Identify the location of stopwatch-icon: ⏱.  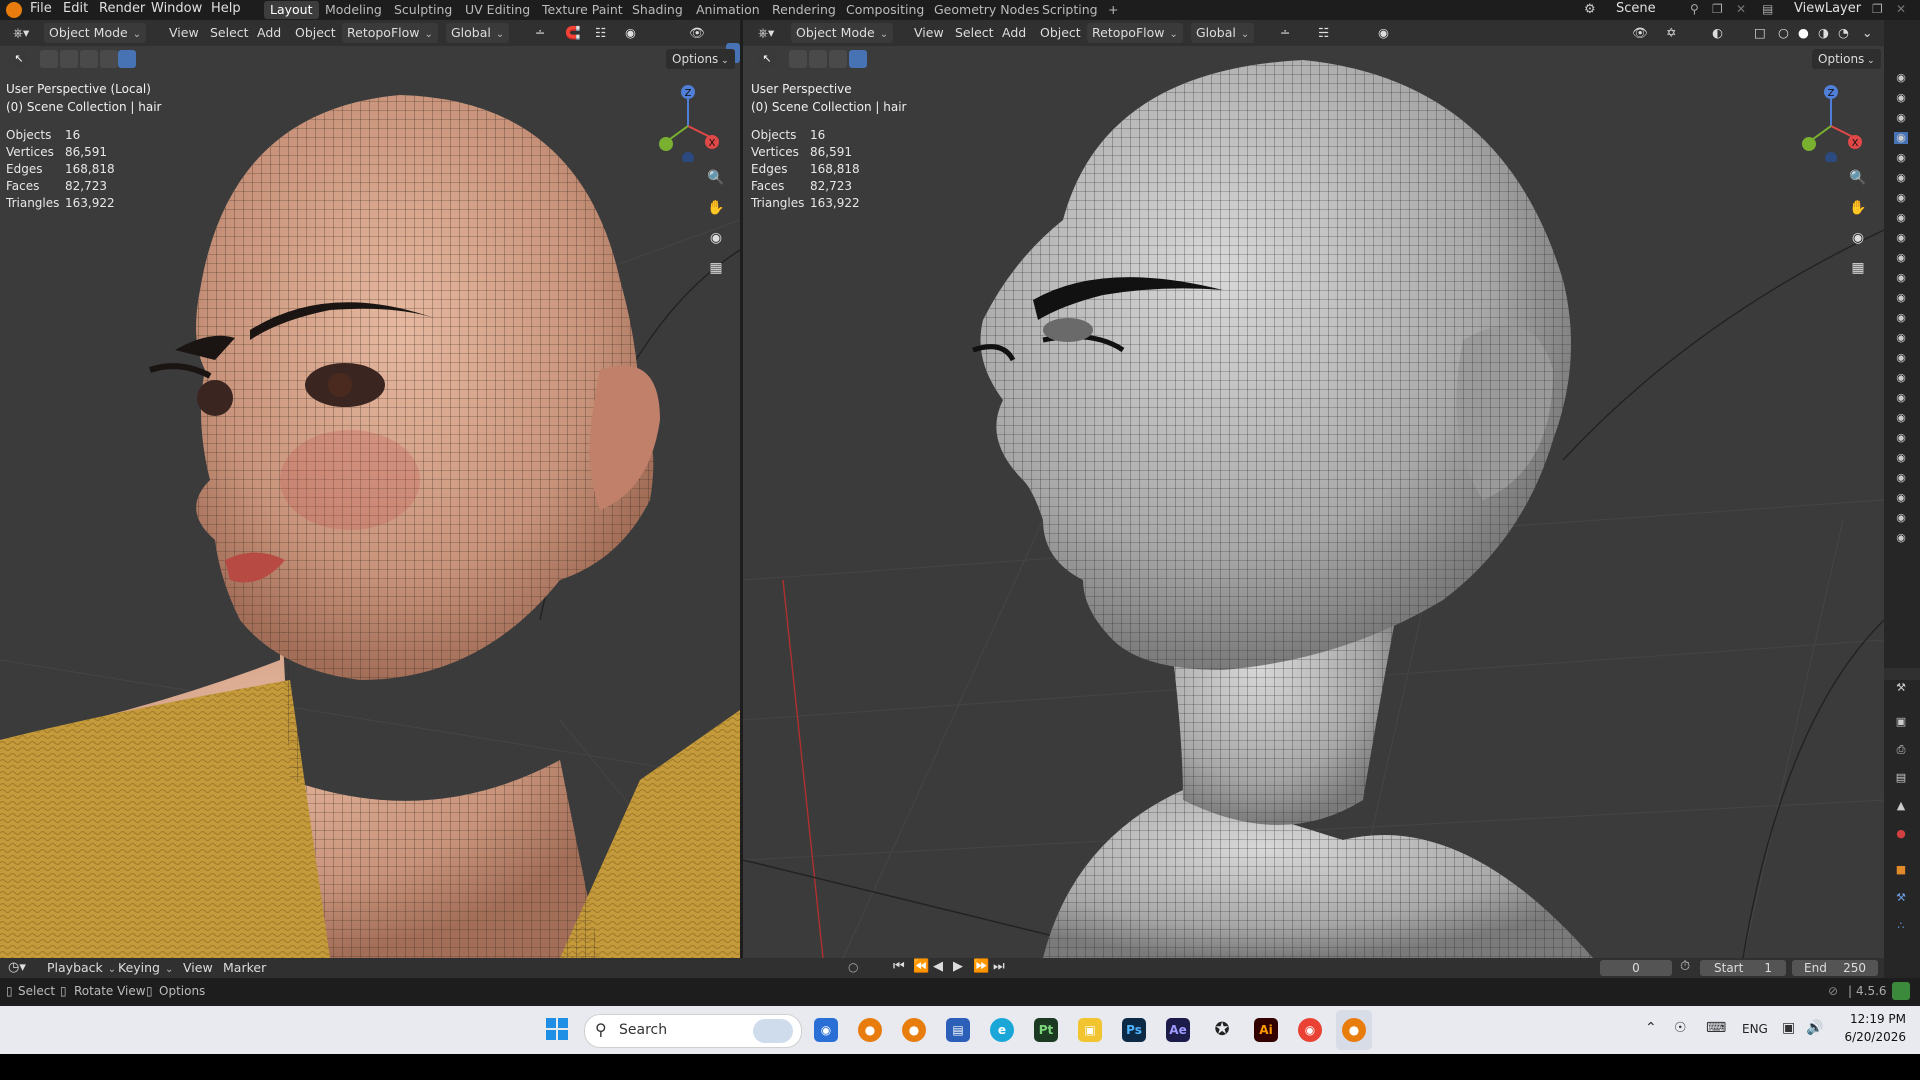
(1685, 966).